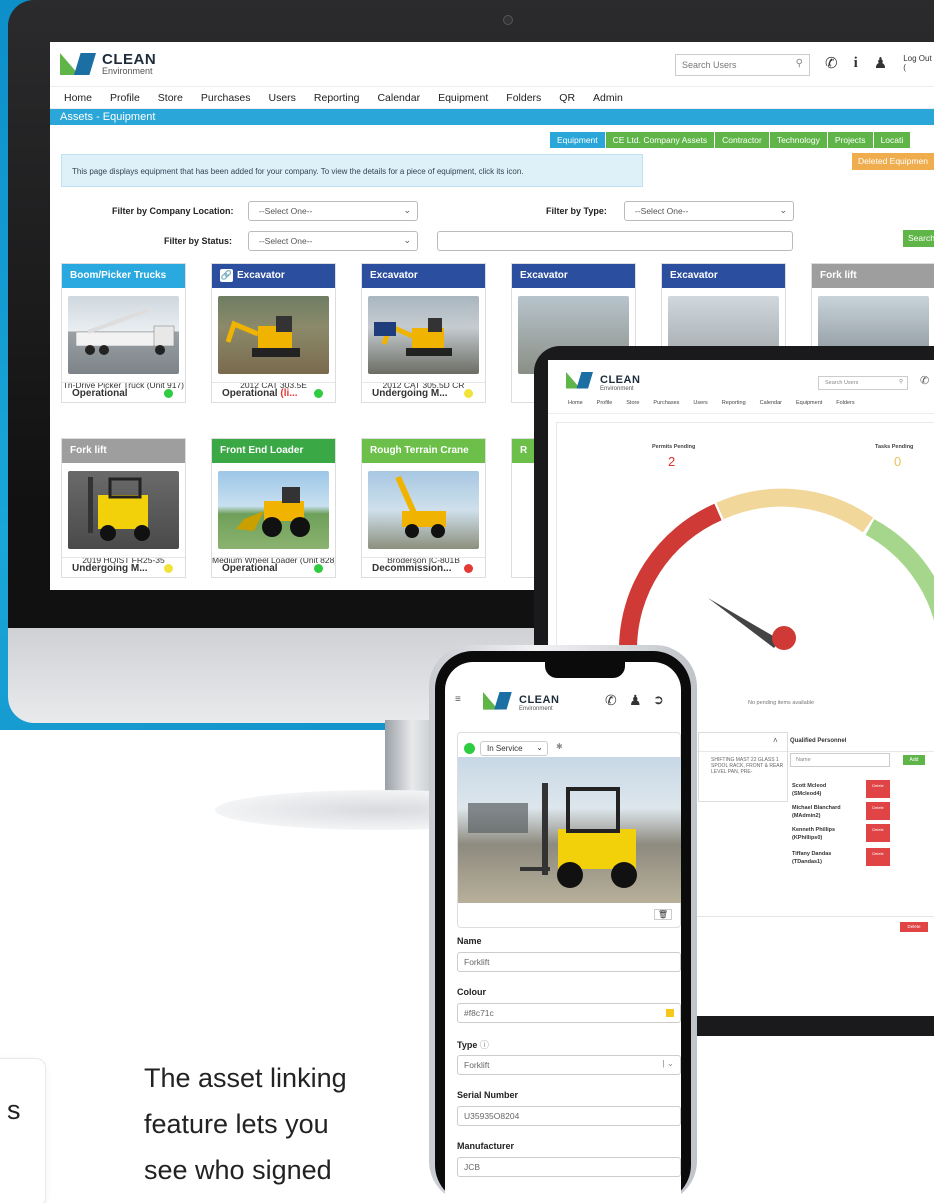  I want to click on status-select: In Service ⌄, so click(514, 748).